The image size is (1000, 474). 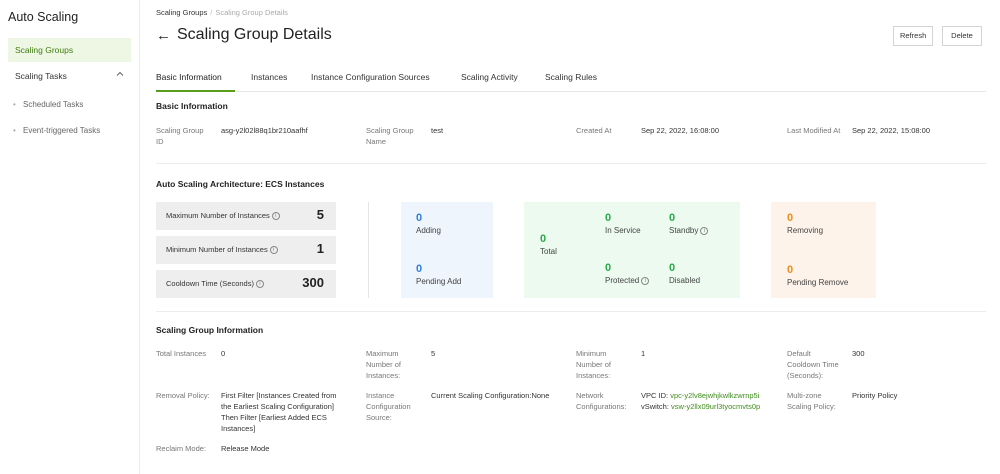 I want to click on group-id-label-line1: Scaling Group, so click(x=180, y=130).